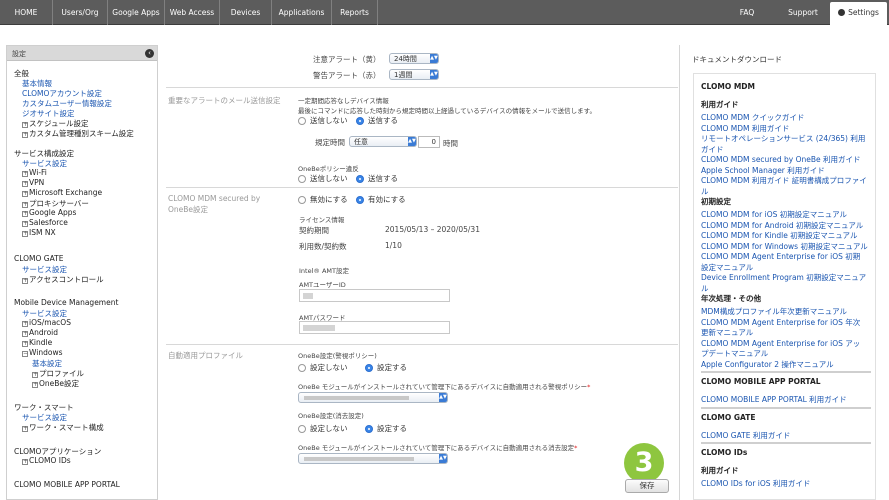  What do you see at coordinates (330, 142) in the screenshot?
I see `regular-time-label: 規定時間` at bounding box center [330, 142].